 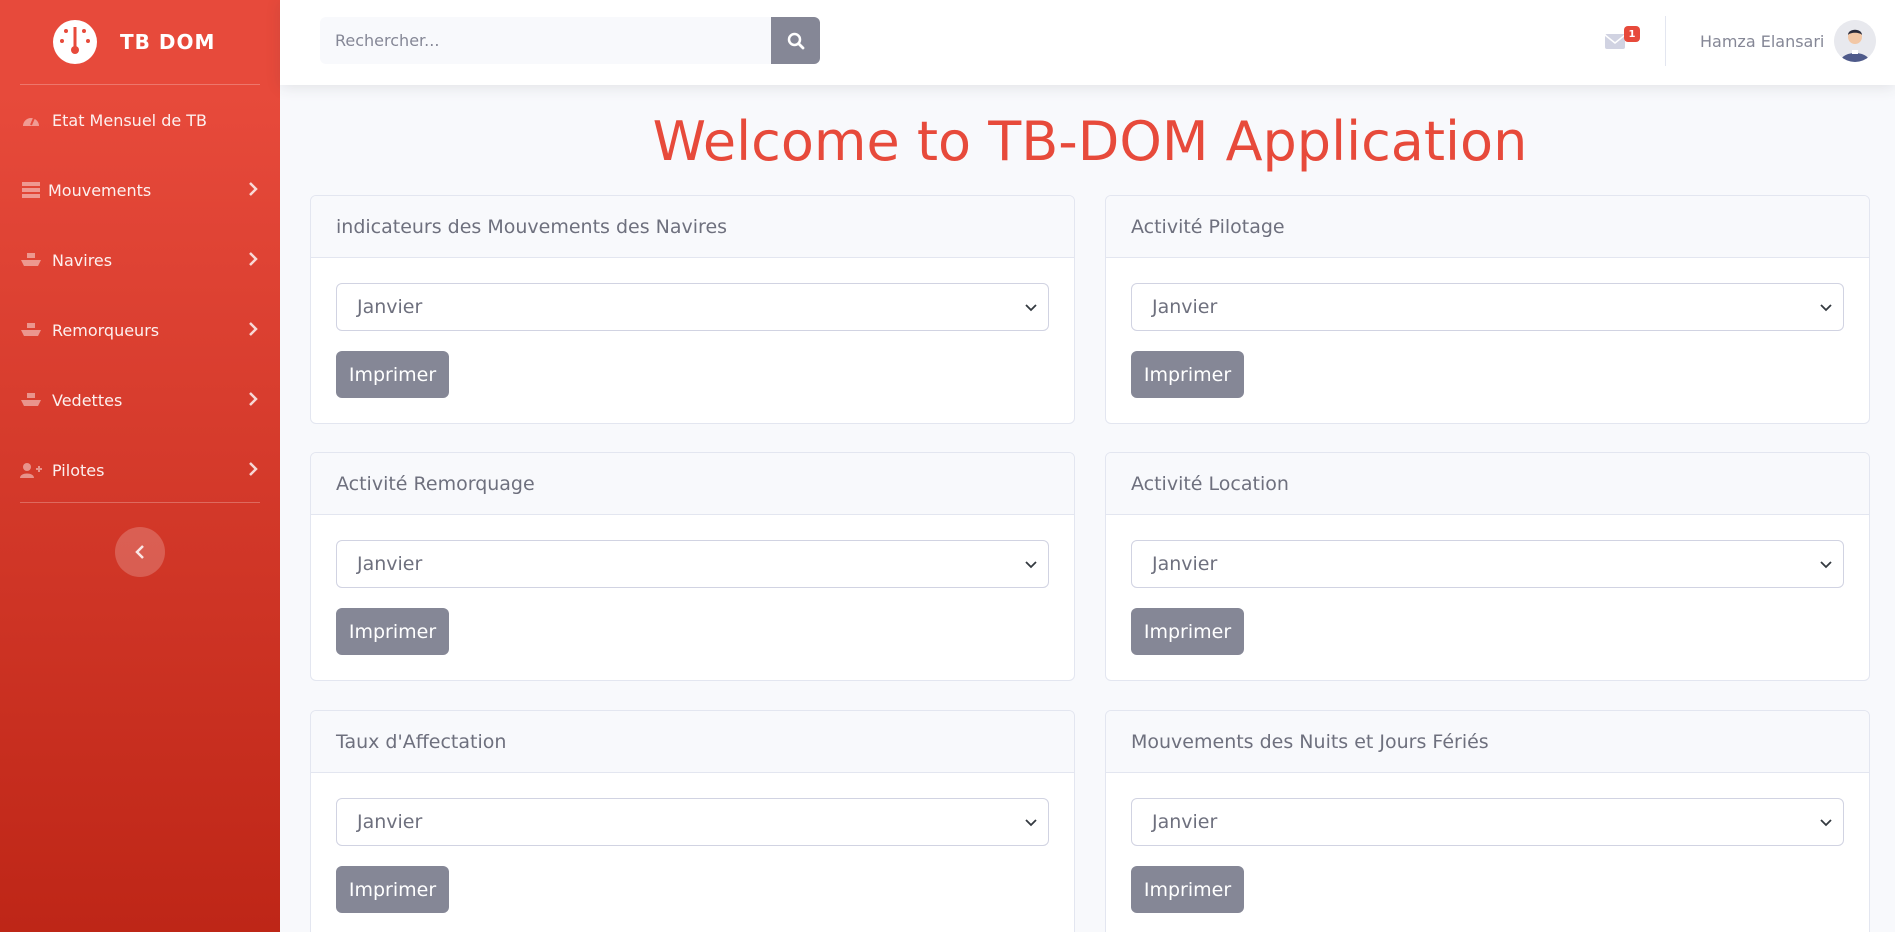 I want to click on report-card: Taux d'Affectation Janvier Imprimer, so click(x=692, y=821).